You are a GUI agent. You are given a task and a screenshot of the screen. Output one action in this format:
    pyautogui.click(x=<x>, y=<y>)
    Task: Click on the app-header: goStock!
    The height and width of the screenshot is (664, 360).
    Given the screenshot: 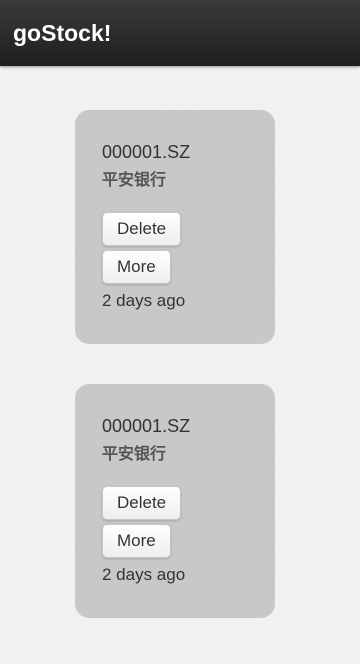 What is the action you would take?
    pyautogui.click(x=180, y=33)
    